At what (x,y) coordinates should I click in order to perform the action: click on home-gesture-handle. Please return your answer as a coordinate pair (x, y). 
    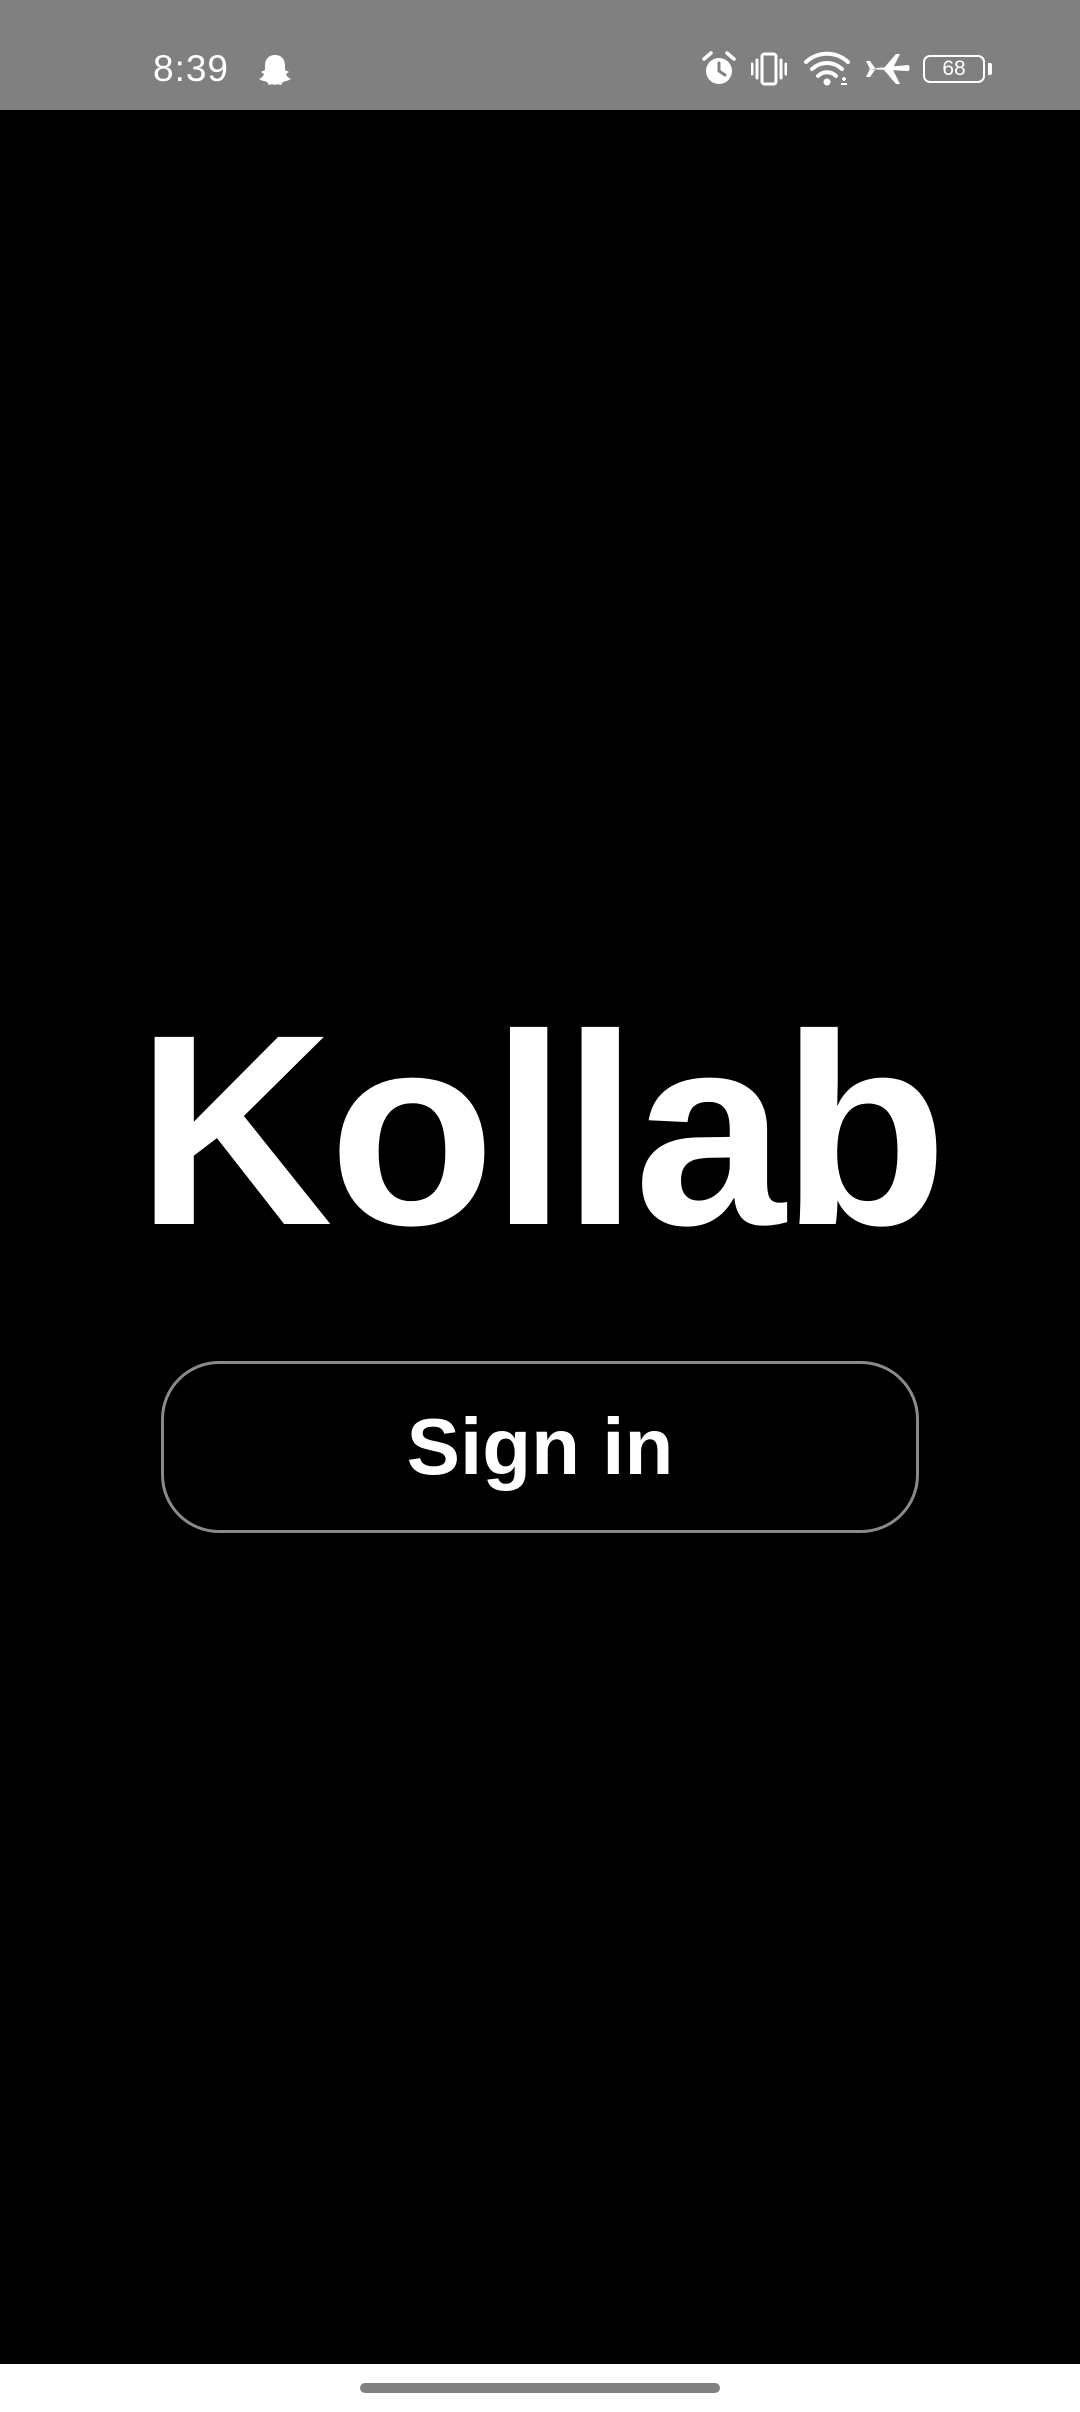
    Looking at the image, I should click on (540, 2388).